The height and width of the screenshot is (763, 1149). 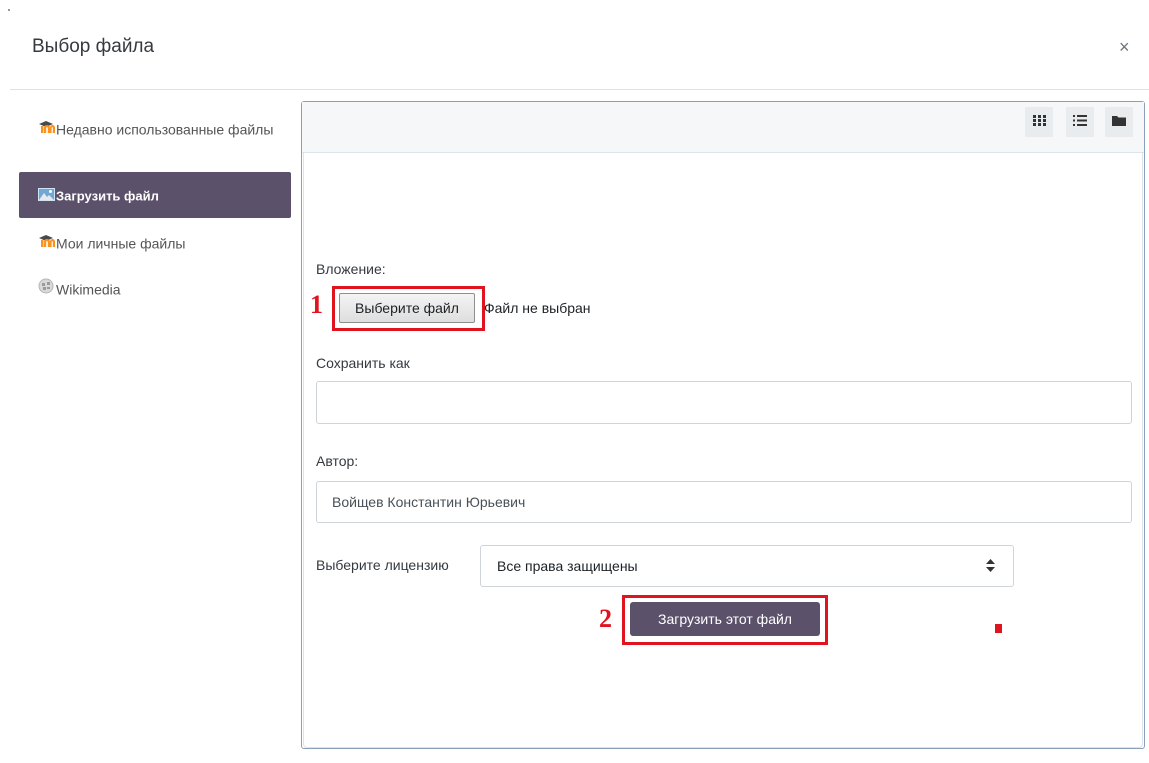 I want to click on sidebar-item-wikimedia: Wikimedia, so click(x=155, y=288).